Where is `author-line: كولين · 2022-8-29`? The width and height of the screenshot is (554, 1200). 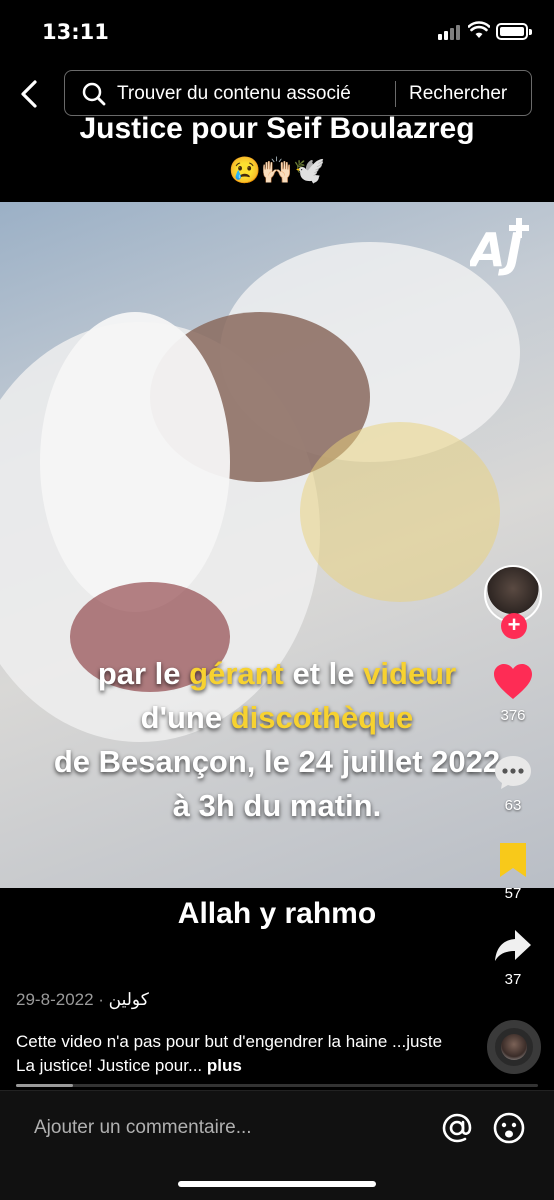
author-line: كولين · 2022-8-29 is located at coordinates (82, 1000).